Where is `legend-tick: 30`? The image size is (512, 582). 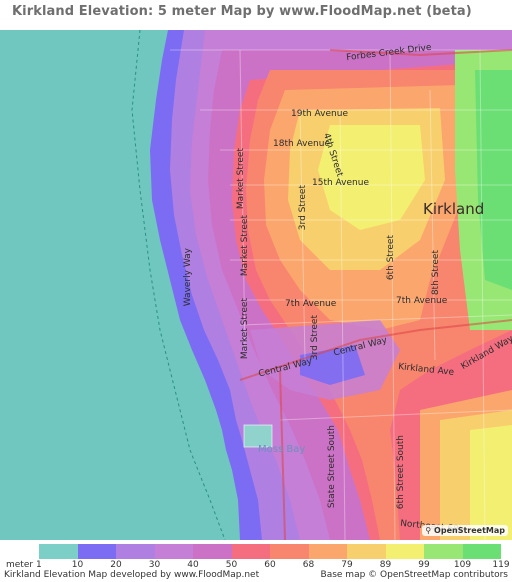
legend-tick: 30 is located at coordinates (154, 565).